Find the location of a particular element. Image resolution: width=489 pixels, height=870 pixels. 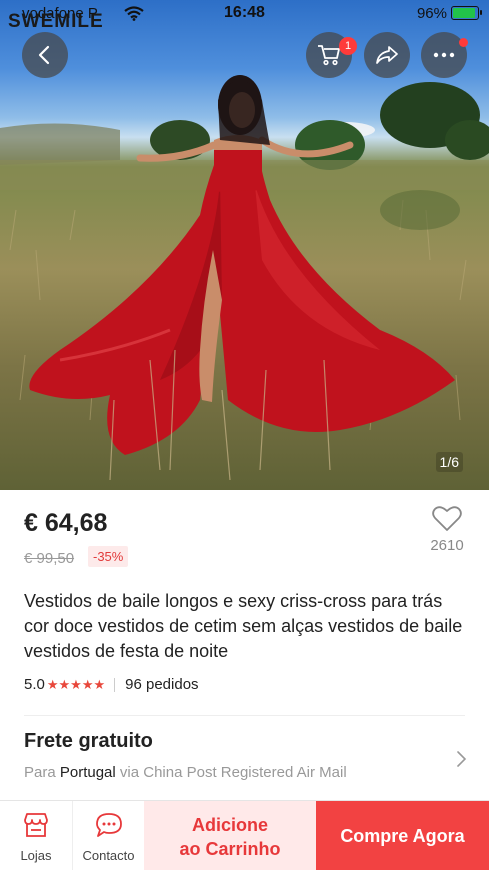

shipping-country: Portugal is located at coordinates (87, 772).